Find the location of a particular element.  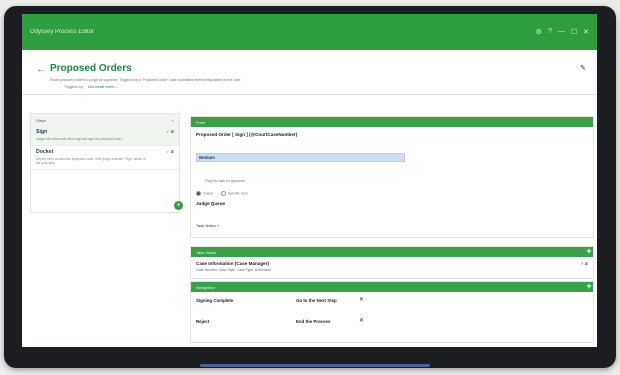

radio-button-off is located at coordinates (223, 193).